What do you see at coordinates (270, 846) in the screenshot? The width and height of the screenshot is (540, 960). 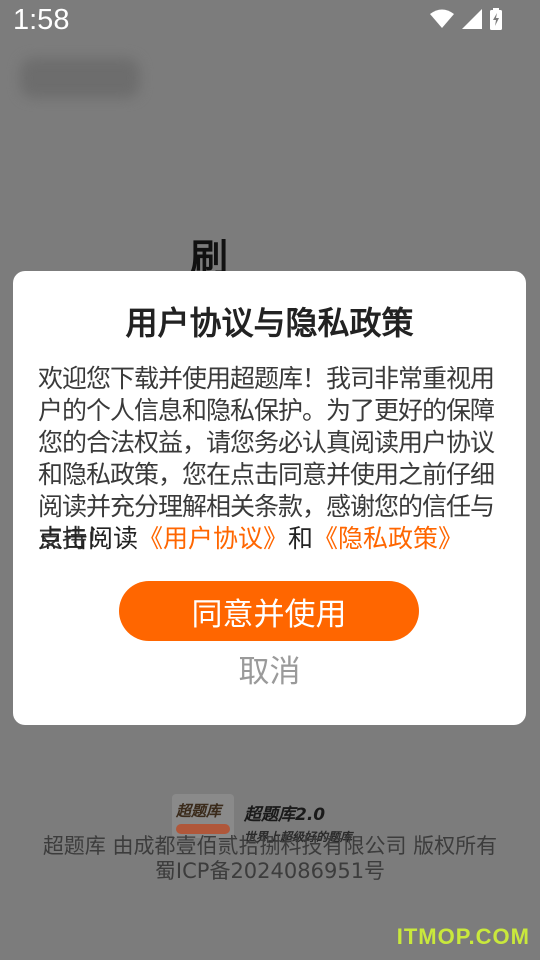 I see `copyright-line-1: 超题库 由成都壹佰贰拾捌科技有限公司 版权所有` at bounding box center [270, 846].